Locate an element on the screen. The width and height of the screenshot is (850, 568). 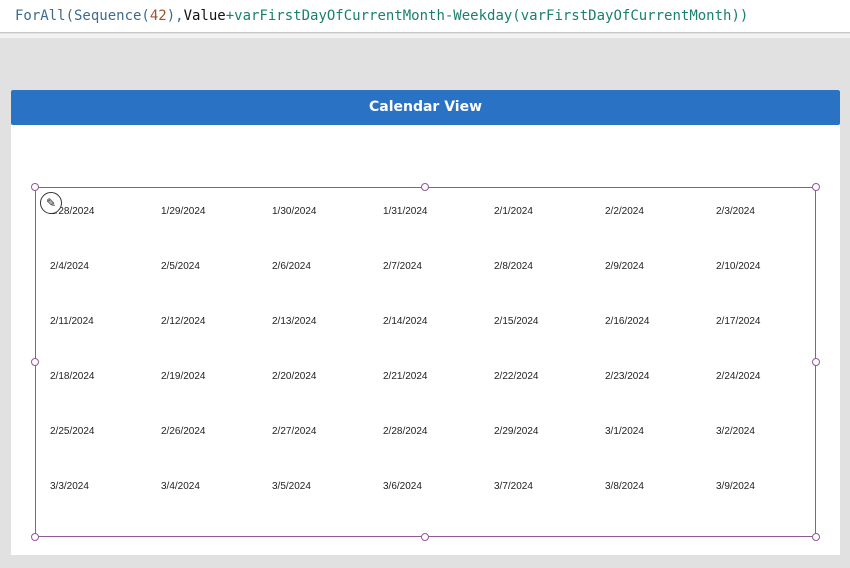
edit-pencil-icon: ✎ is located at coordinates (51, 203).